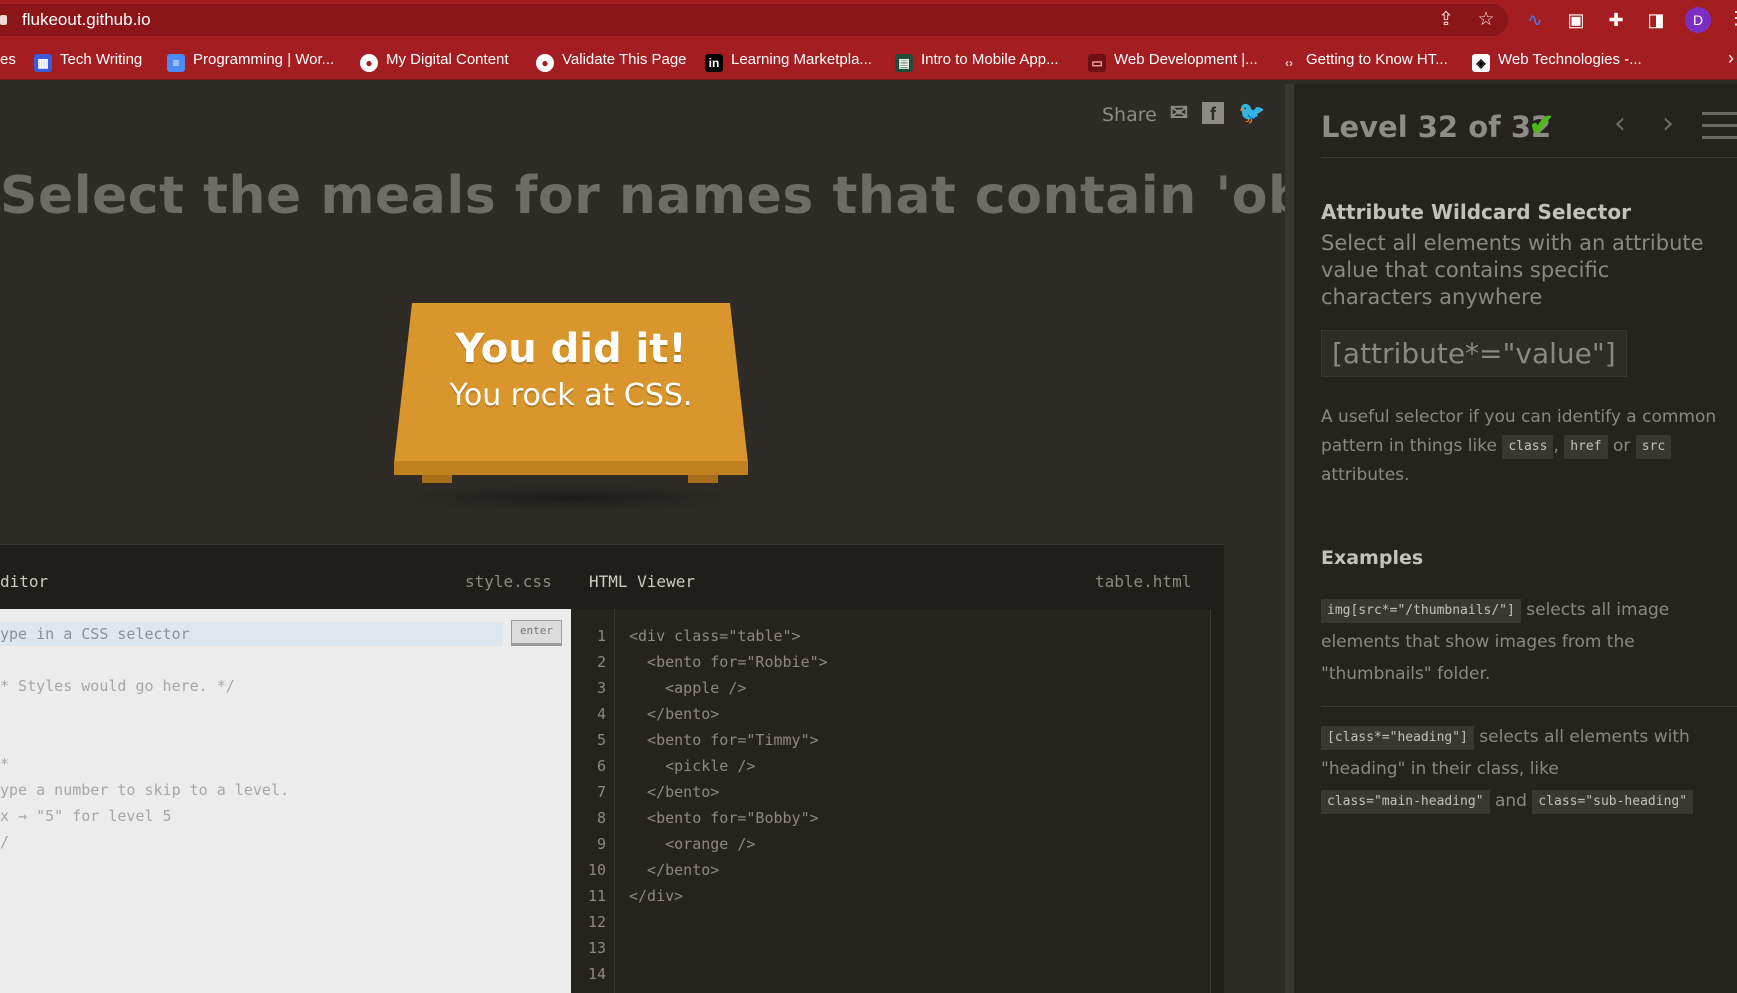  Describe the element at coordinates (601, 818) in the screenshot. I see `line-number: 8` at that location.